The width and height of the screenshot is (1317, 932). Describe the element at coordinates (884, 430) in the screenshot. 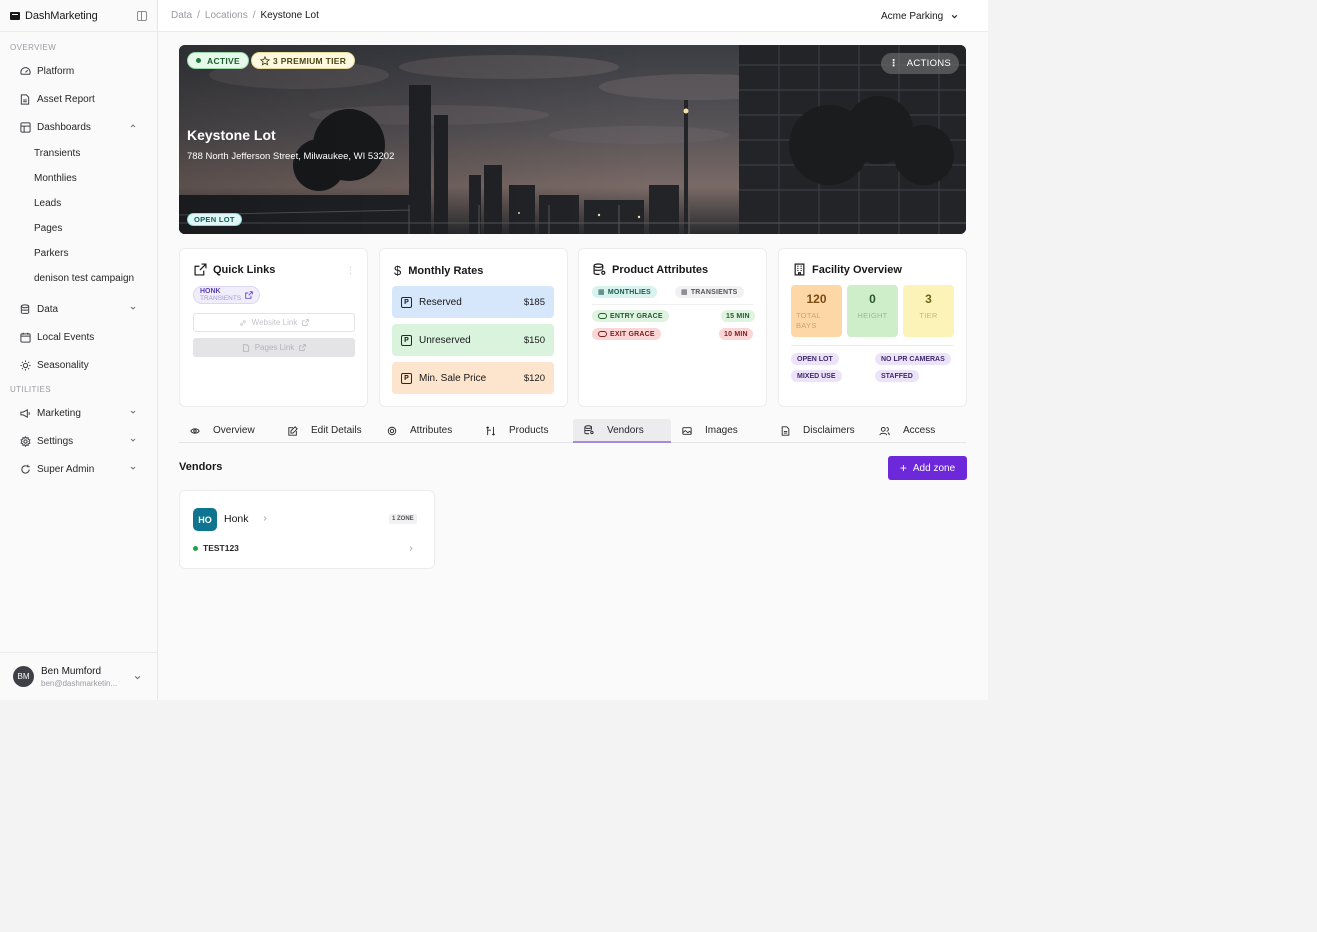

I see `users-icon` at that location.